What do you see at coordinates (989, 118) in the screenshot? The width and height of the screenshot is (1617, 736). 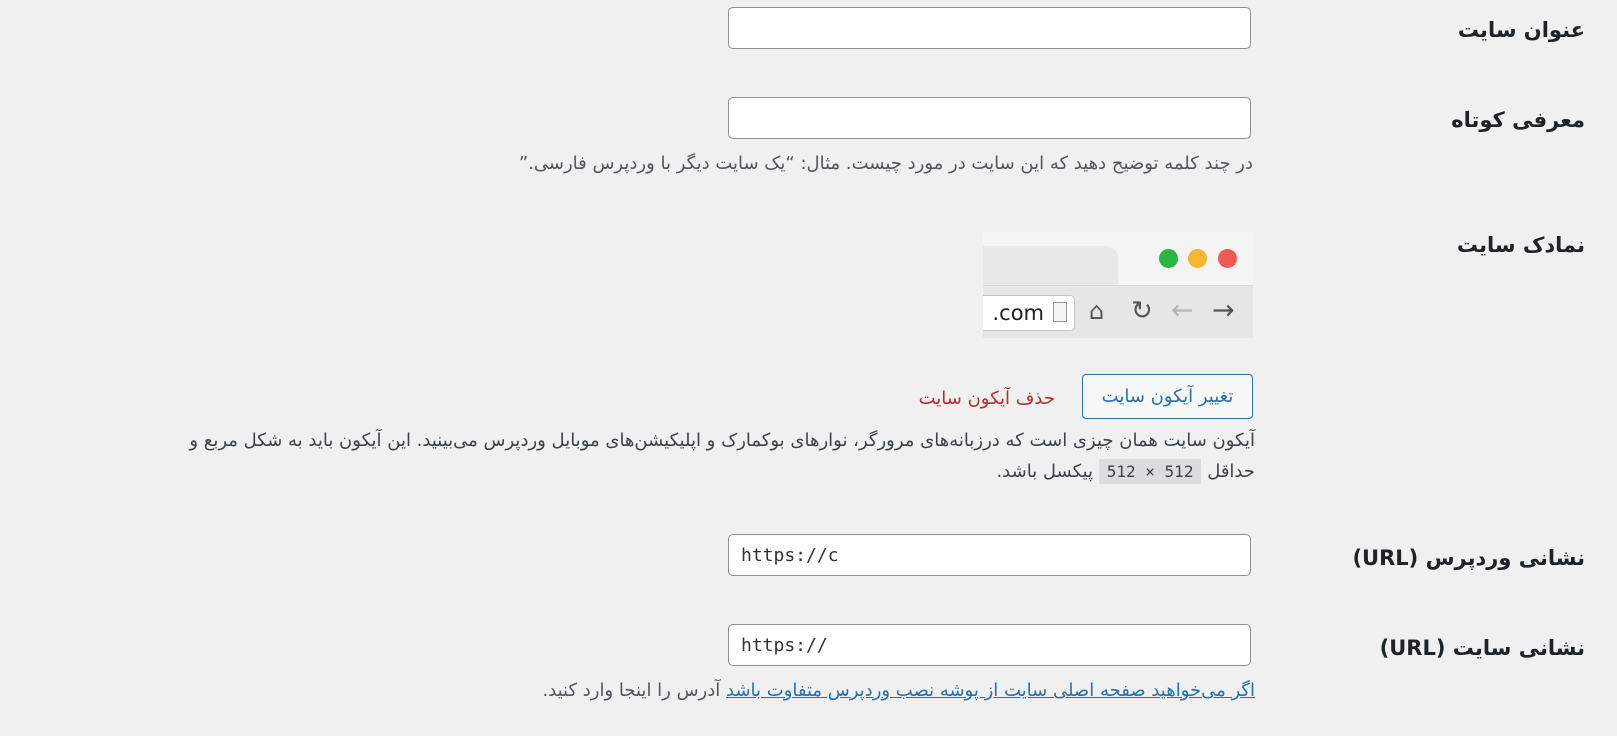 I see `tagline-input` at bounding box center [989, 118].